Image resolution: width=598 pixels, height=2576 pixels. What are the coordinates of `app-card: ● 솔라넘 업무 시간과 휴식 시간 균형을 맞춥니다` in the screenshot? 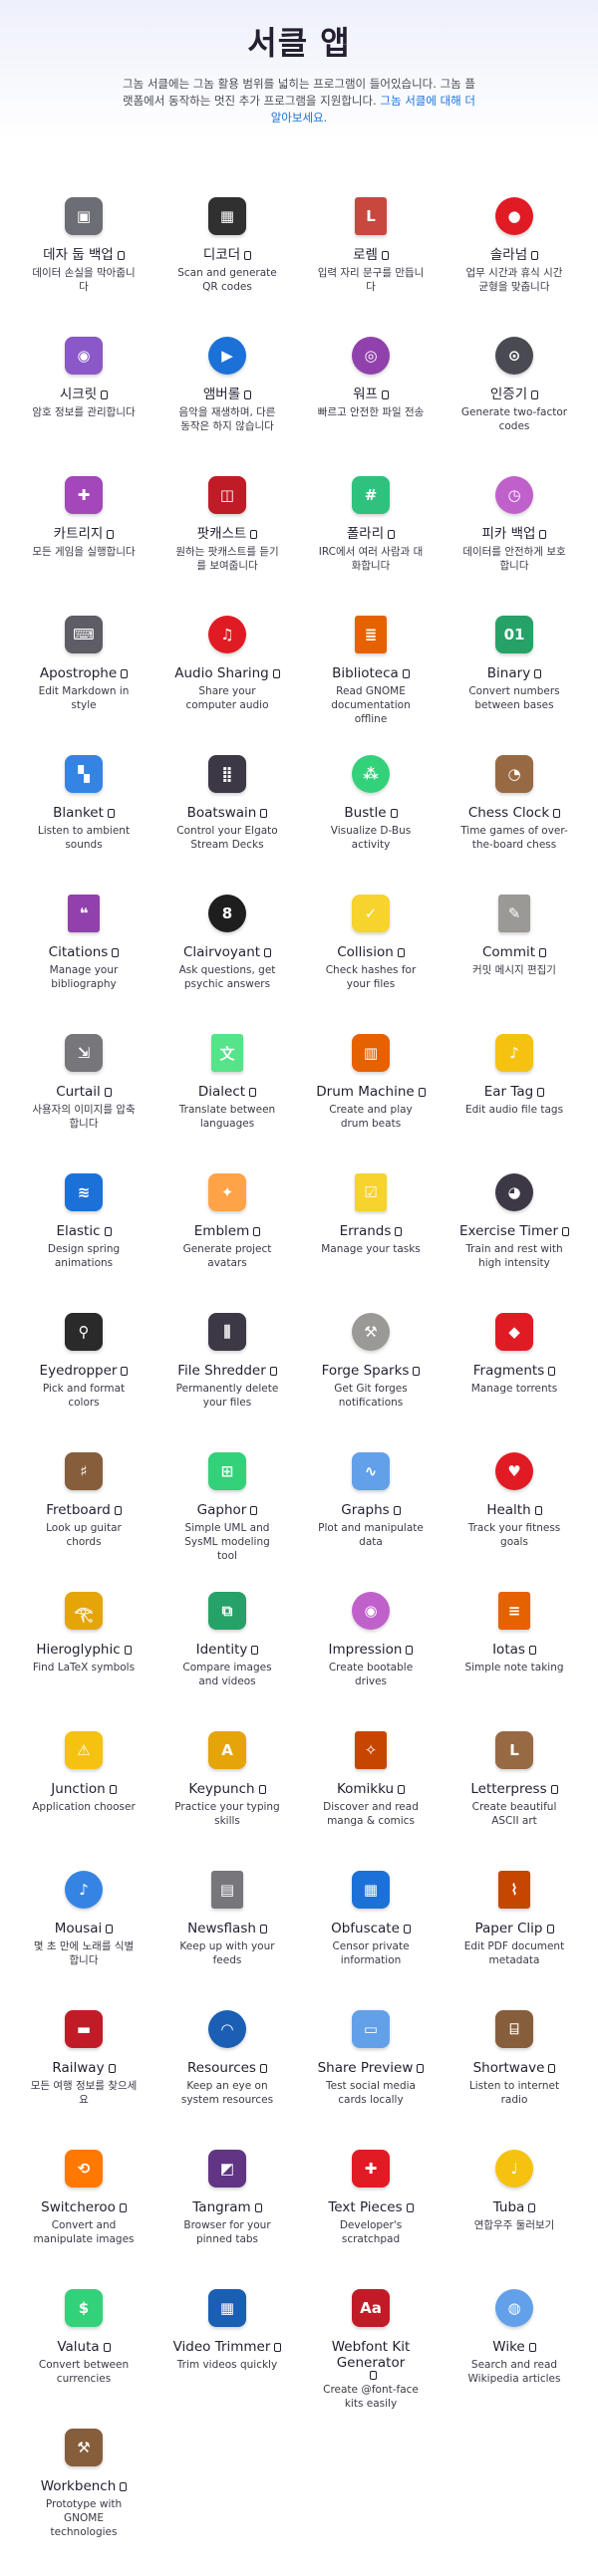 It's located at (514, 257).